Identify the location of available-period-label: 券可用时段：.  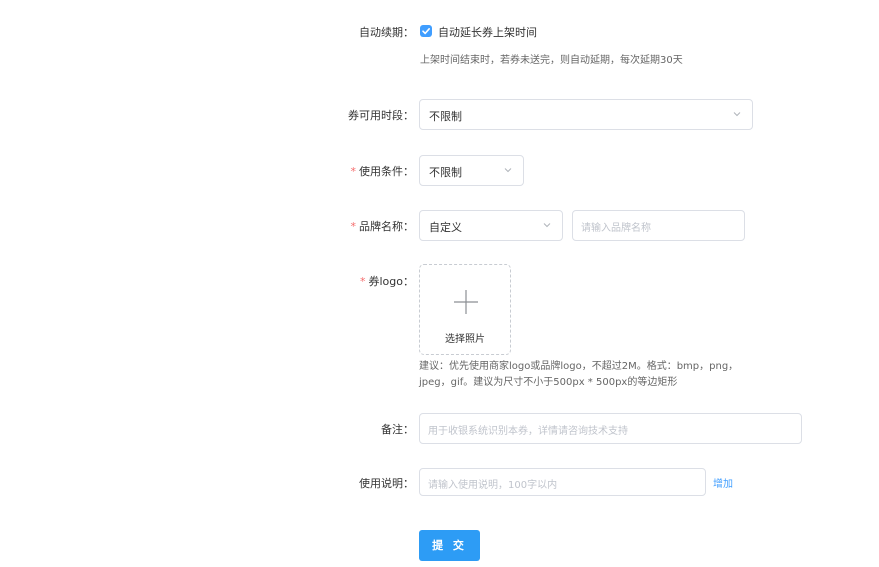
(381, 115).